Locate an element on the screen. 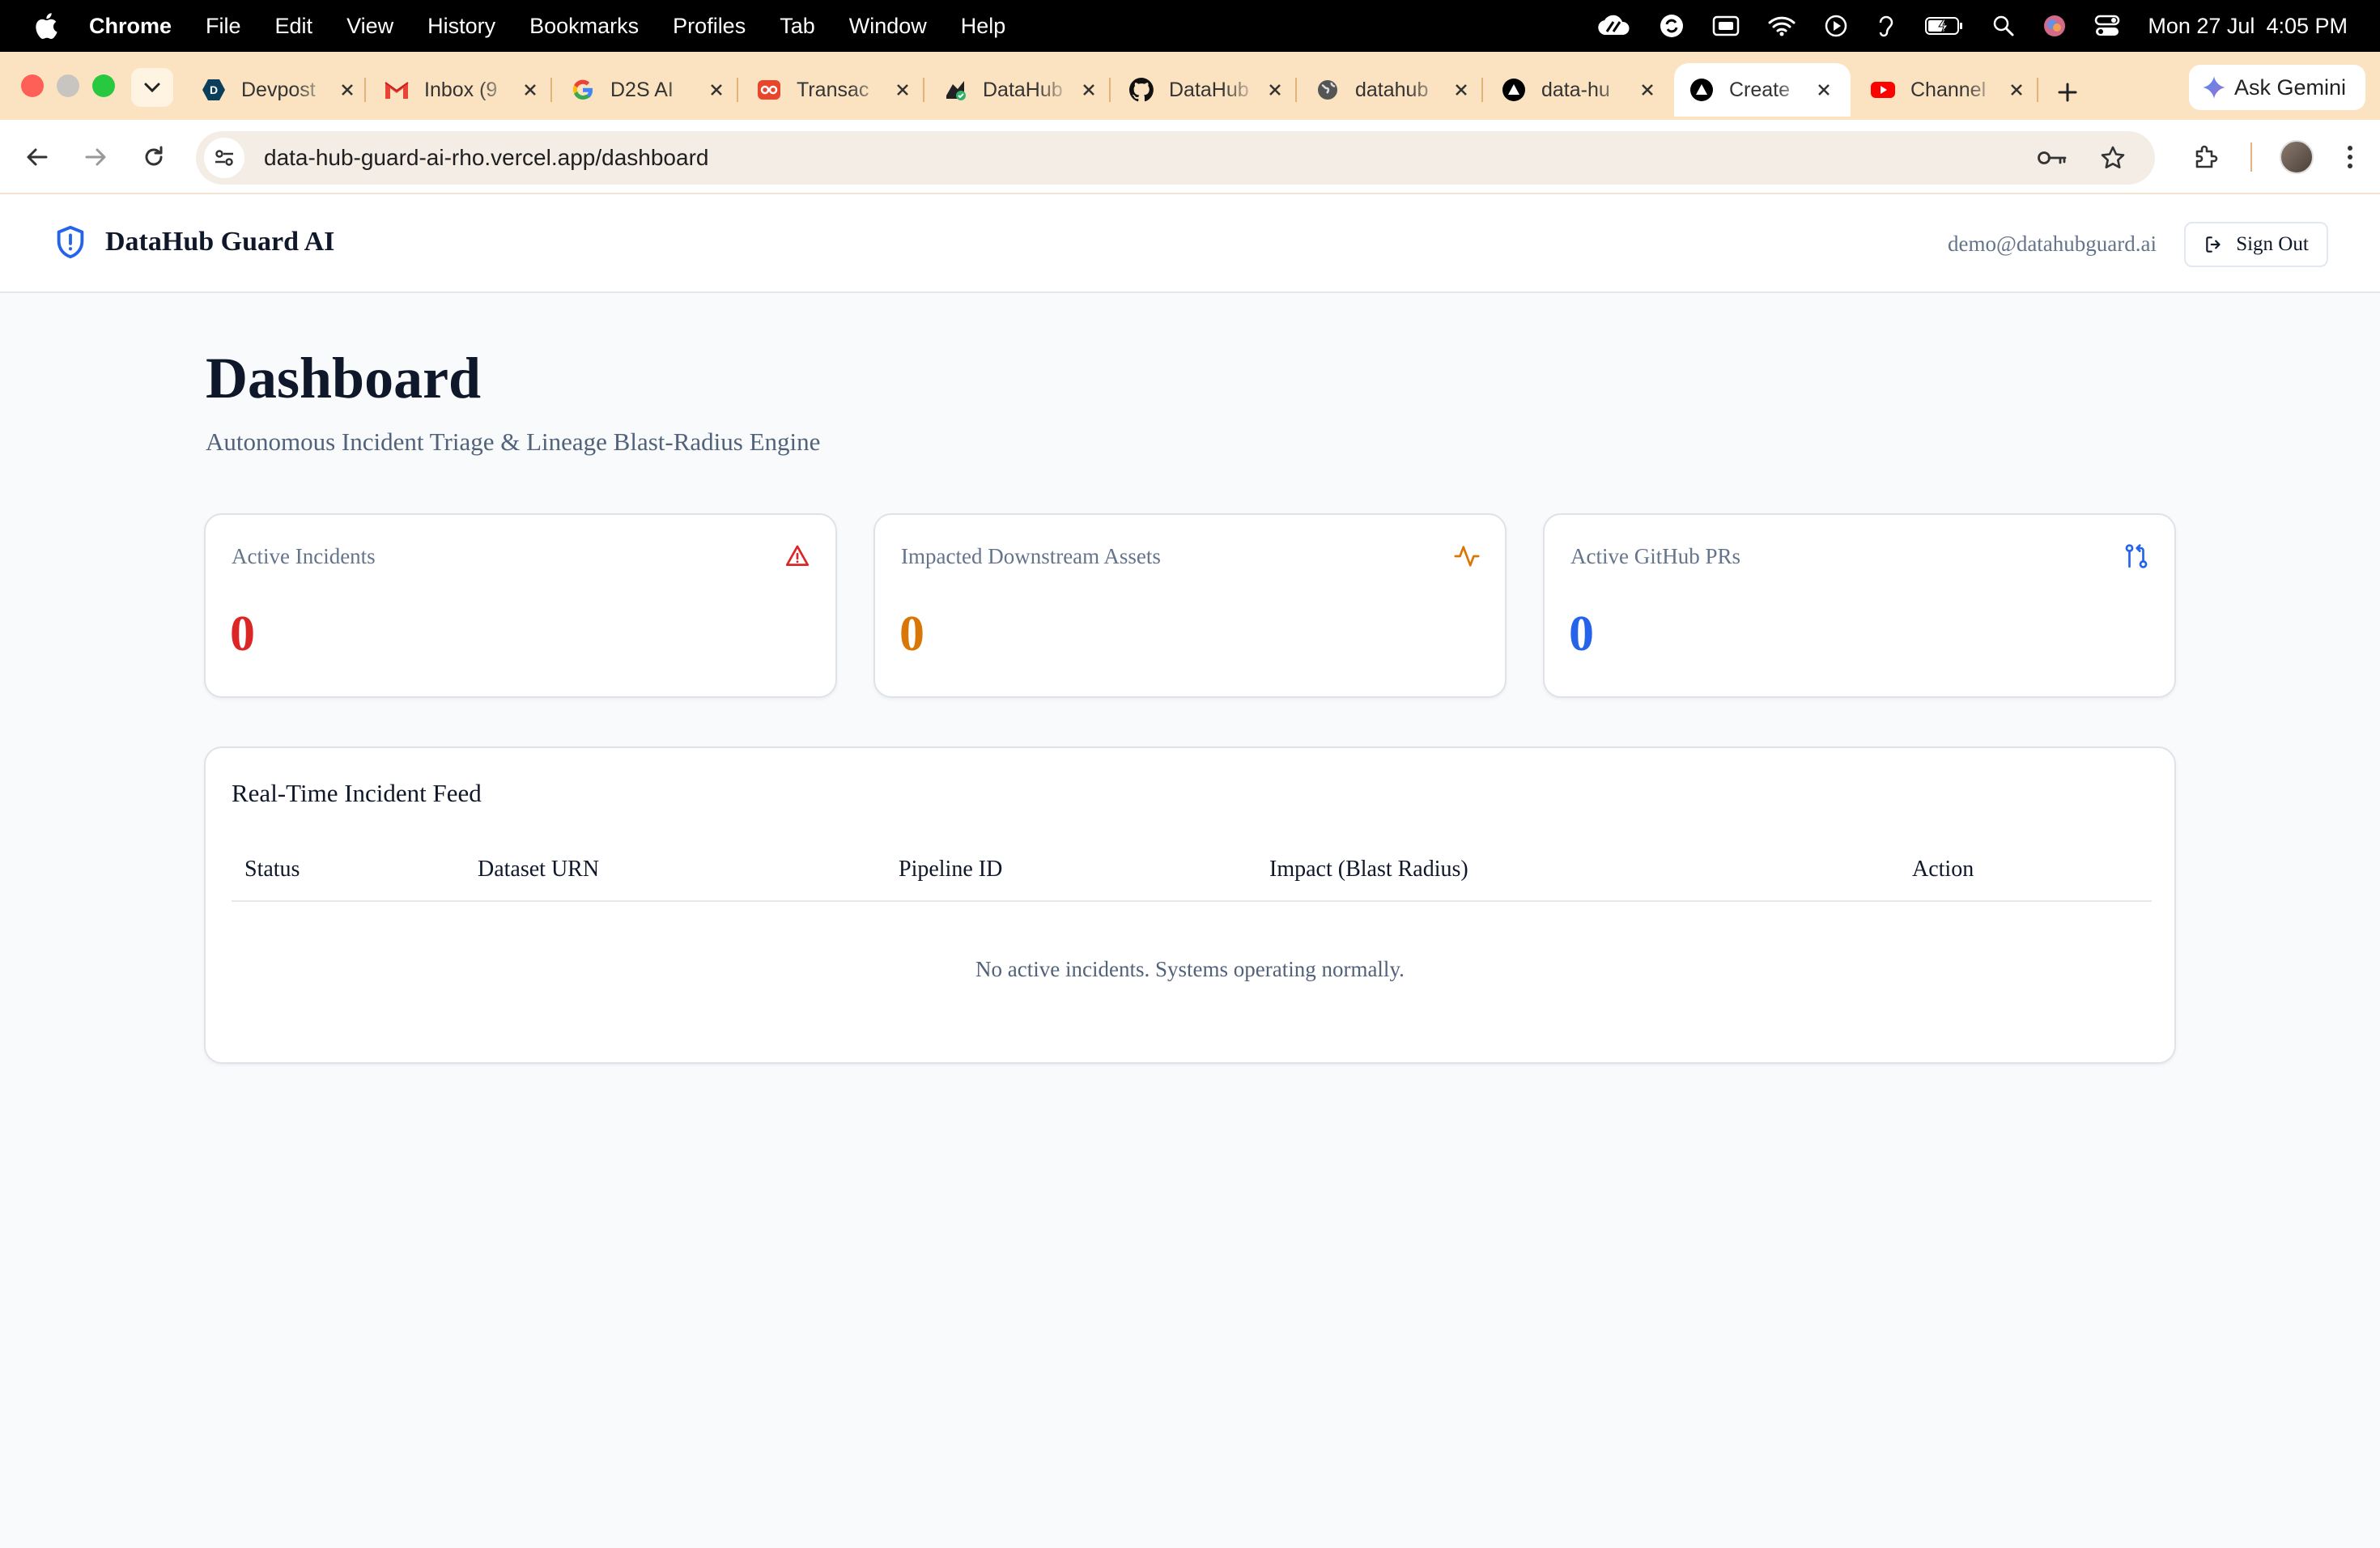 Image resolution: width=2380 pixels, height=1548 pixels. tab-title: D2S AI is located at coordinates (642, 89).